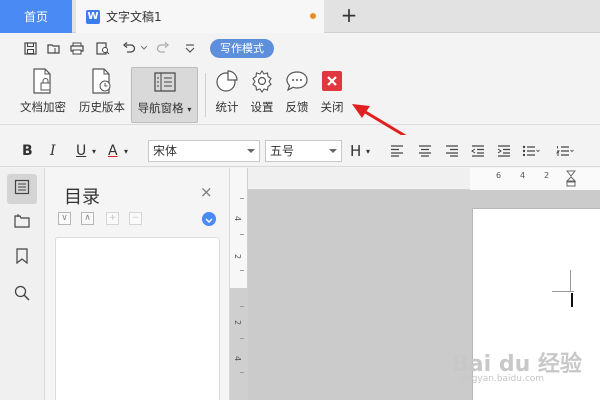 The width and height of the screenshot is (600, 400). I want to click on history-icon, so click(102, 81).